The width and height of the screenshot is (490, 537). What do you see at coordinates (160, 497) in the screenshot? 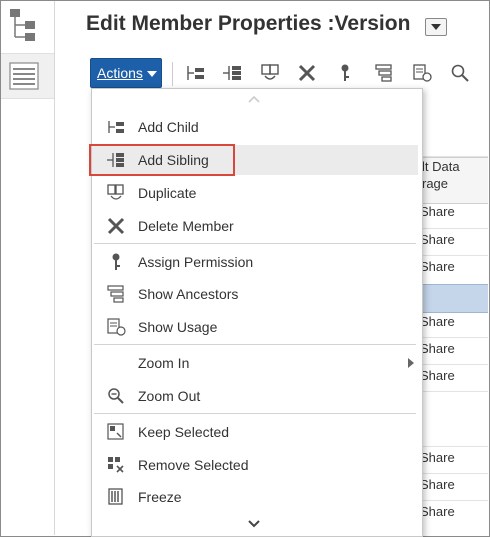
I see `menu-item-label: Freeze` at bounding box center [160, 497].